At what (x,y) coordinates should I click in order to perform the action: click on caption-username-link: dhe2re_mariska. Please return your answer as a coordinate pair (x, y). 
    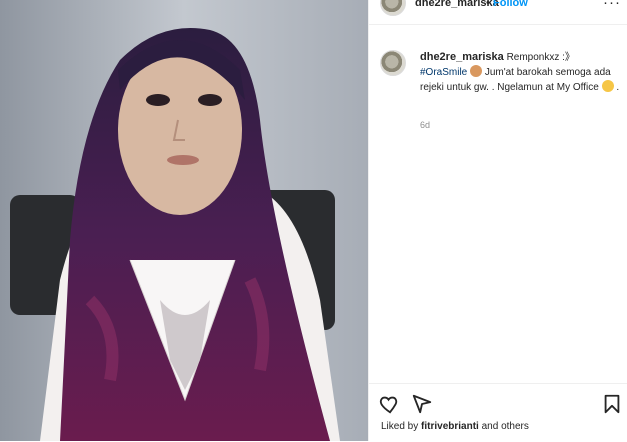
    Looking at the image, I should click on (462, 57).